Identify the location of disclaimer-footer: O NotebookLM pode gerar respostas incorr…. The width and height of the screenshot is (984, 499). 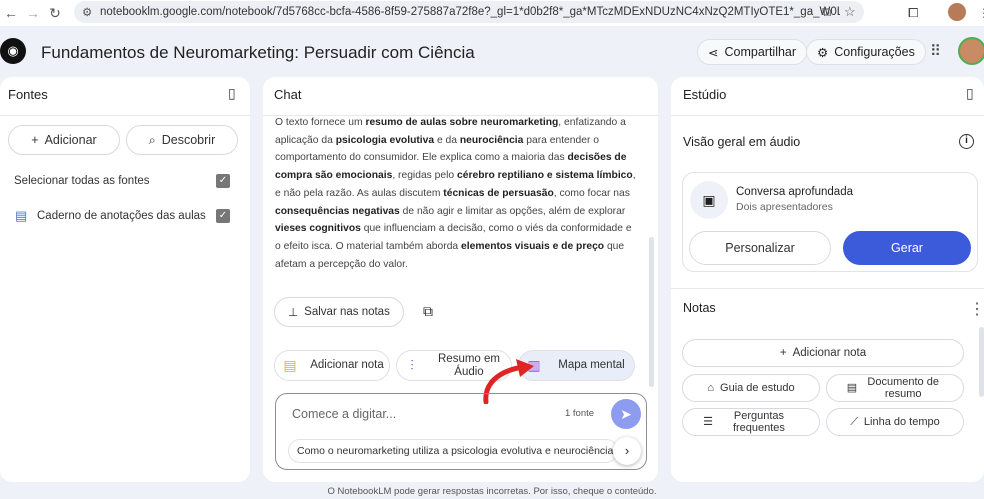
(492, 491).